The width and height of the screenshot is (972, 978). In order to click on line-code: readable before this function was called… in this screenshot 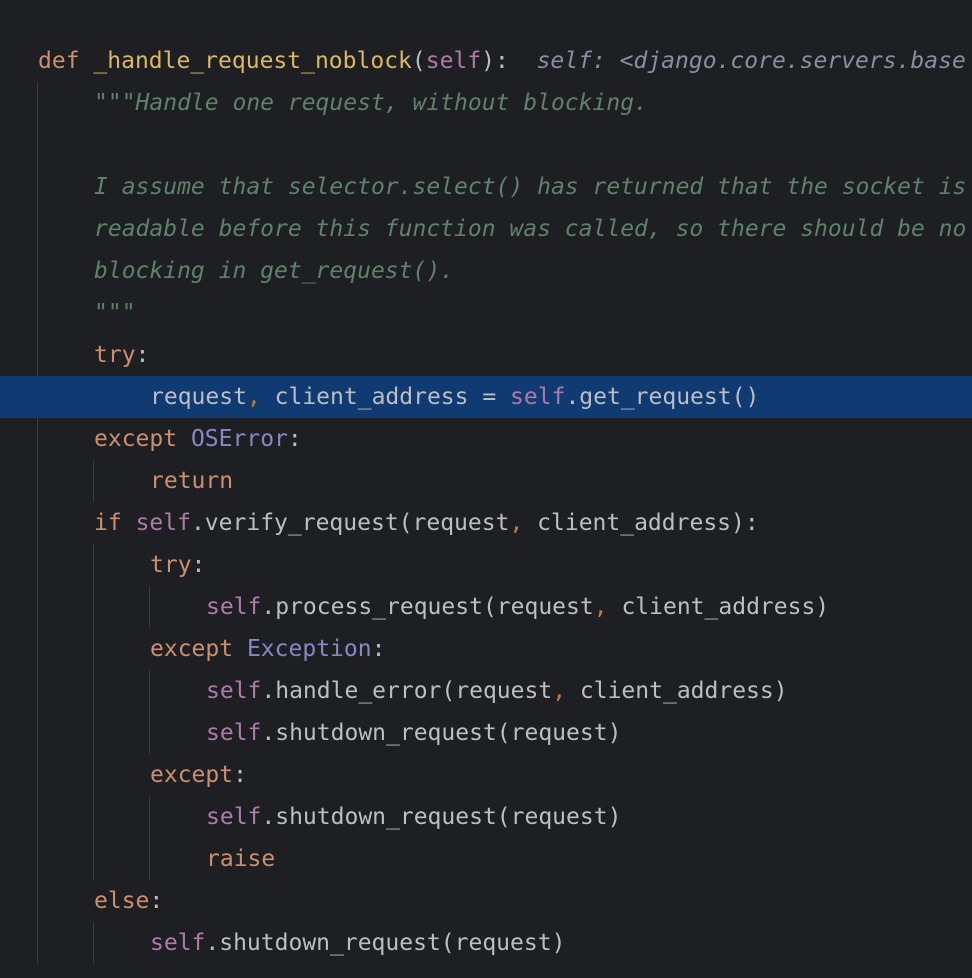, I will do `click(530, 229)`.